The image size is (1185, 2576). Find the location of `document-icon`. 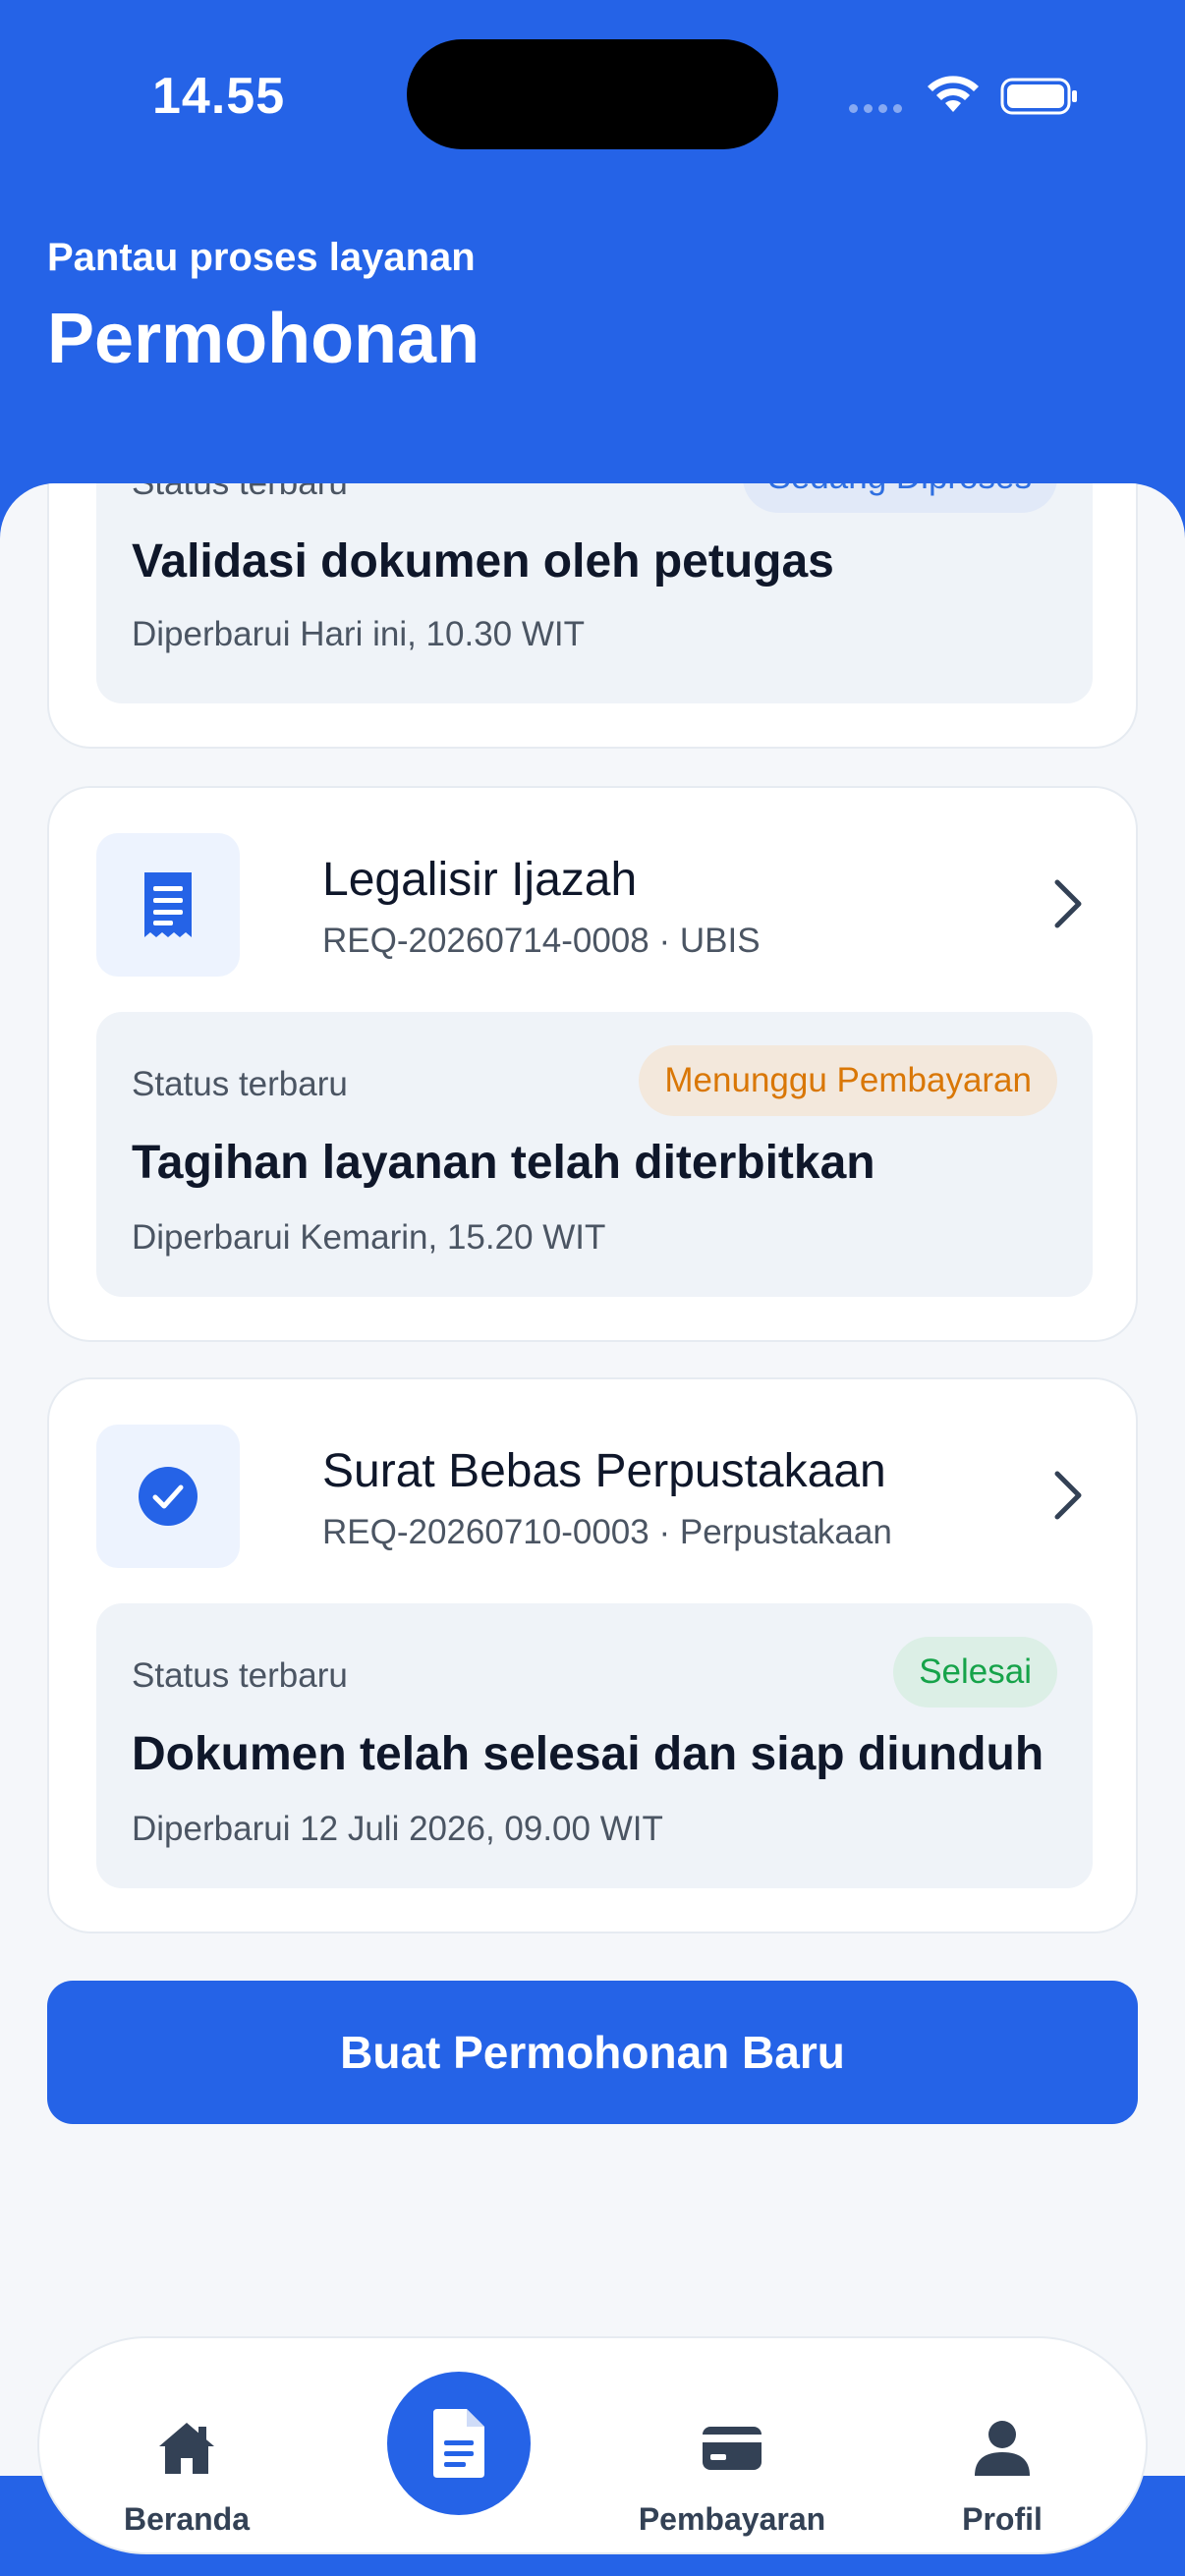

document-icon is located at coordinates (459, 2443).